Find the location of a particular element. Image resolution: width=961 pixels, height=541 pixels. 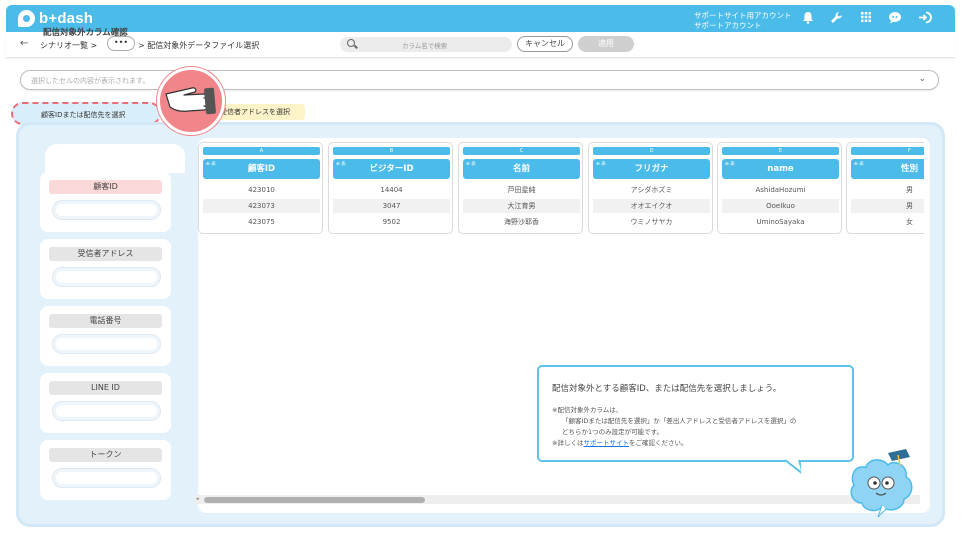

left-item-line-id: LINE ID is located at coordinates (105, 403).